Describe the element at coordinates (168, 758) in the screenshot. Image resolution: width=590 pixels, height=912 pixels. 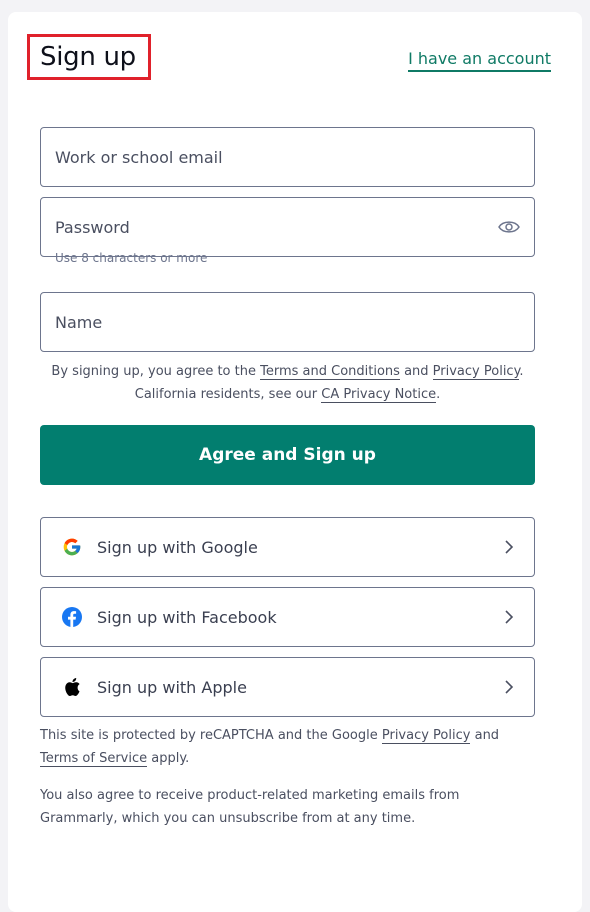
I see `recaptcha-text: apply.` at that location.